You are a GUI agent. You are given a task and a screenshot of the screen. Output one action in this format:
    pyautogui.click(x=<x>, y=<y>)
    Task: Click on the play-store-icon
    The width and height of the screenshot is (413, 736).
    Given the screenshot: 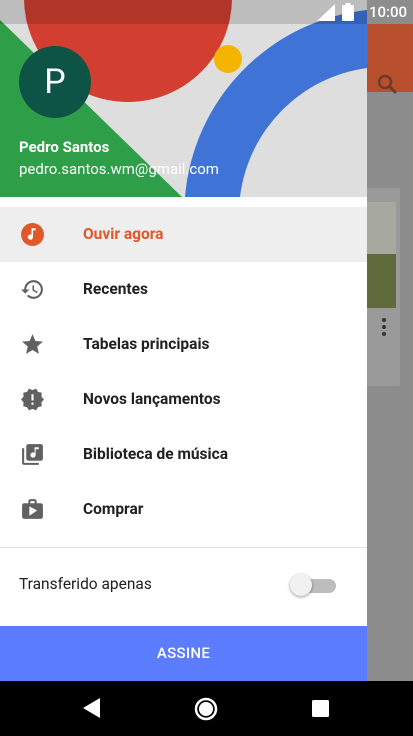 What is the action you would take?
    pyautogui.click(x=32, y=509)
    